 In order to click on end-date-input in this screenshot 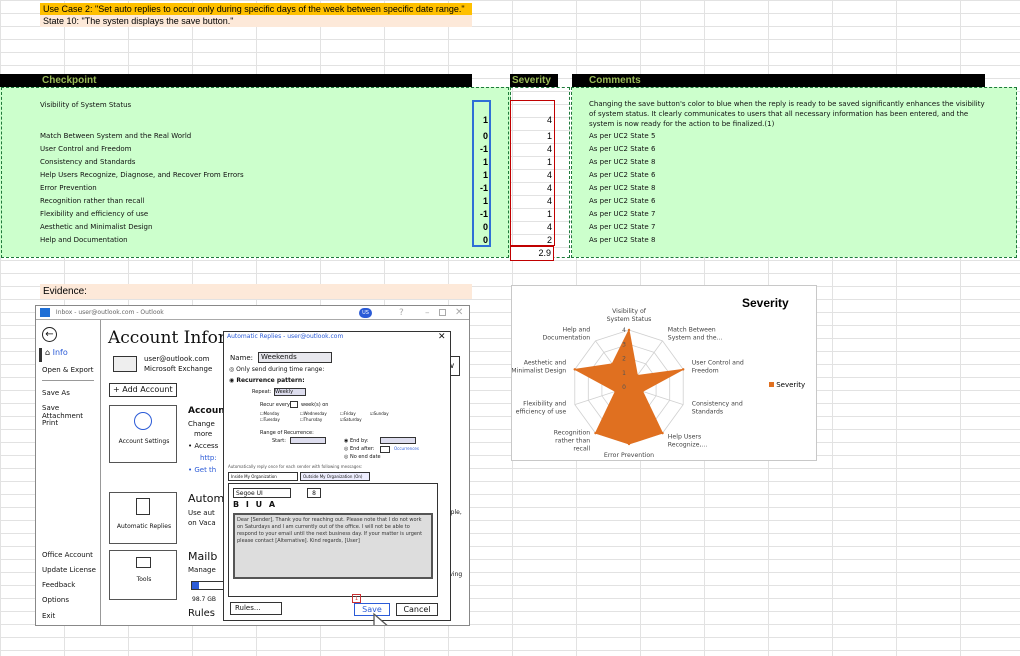, I will do `click(398, 440)`.